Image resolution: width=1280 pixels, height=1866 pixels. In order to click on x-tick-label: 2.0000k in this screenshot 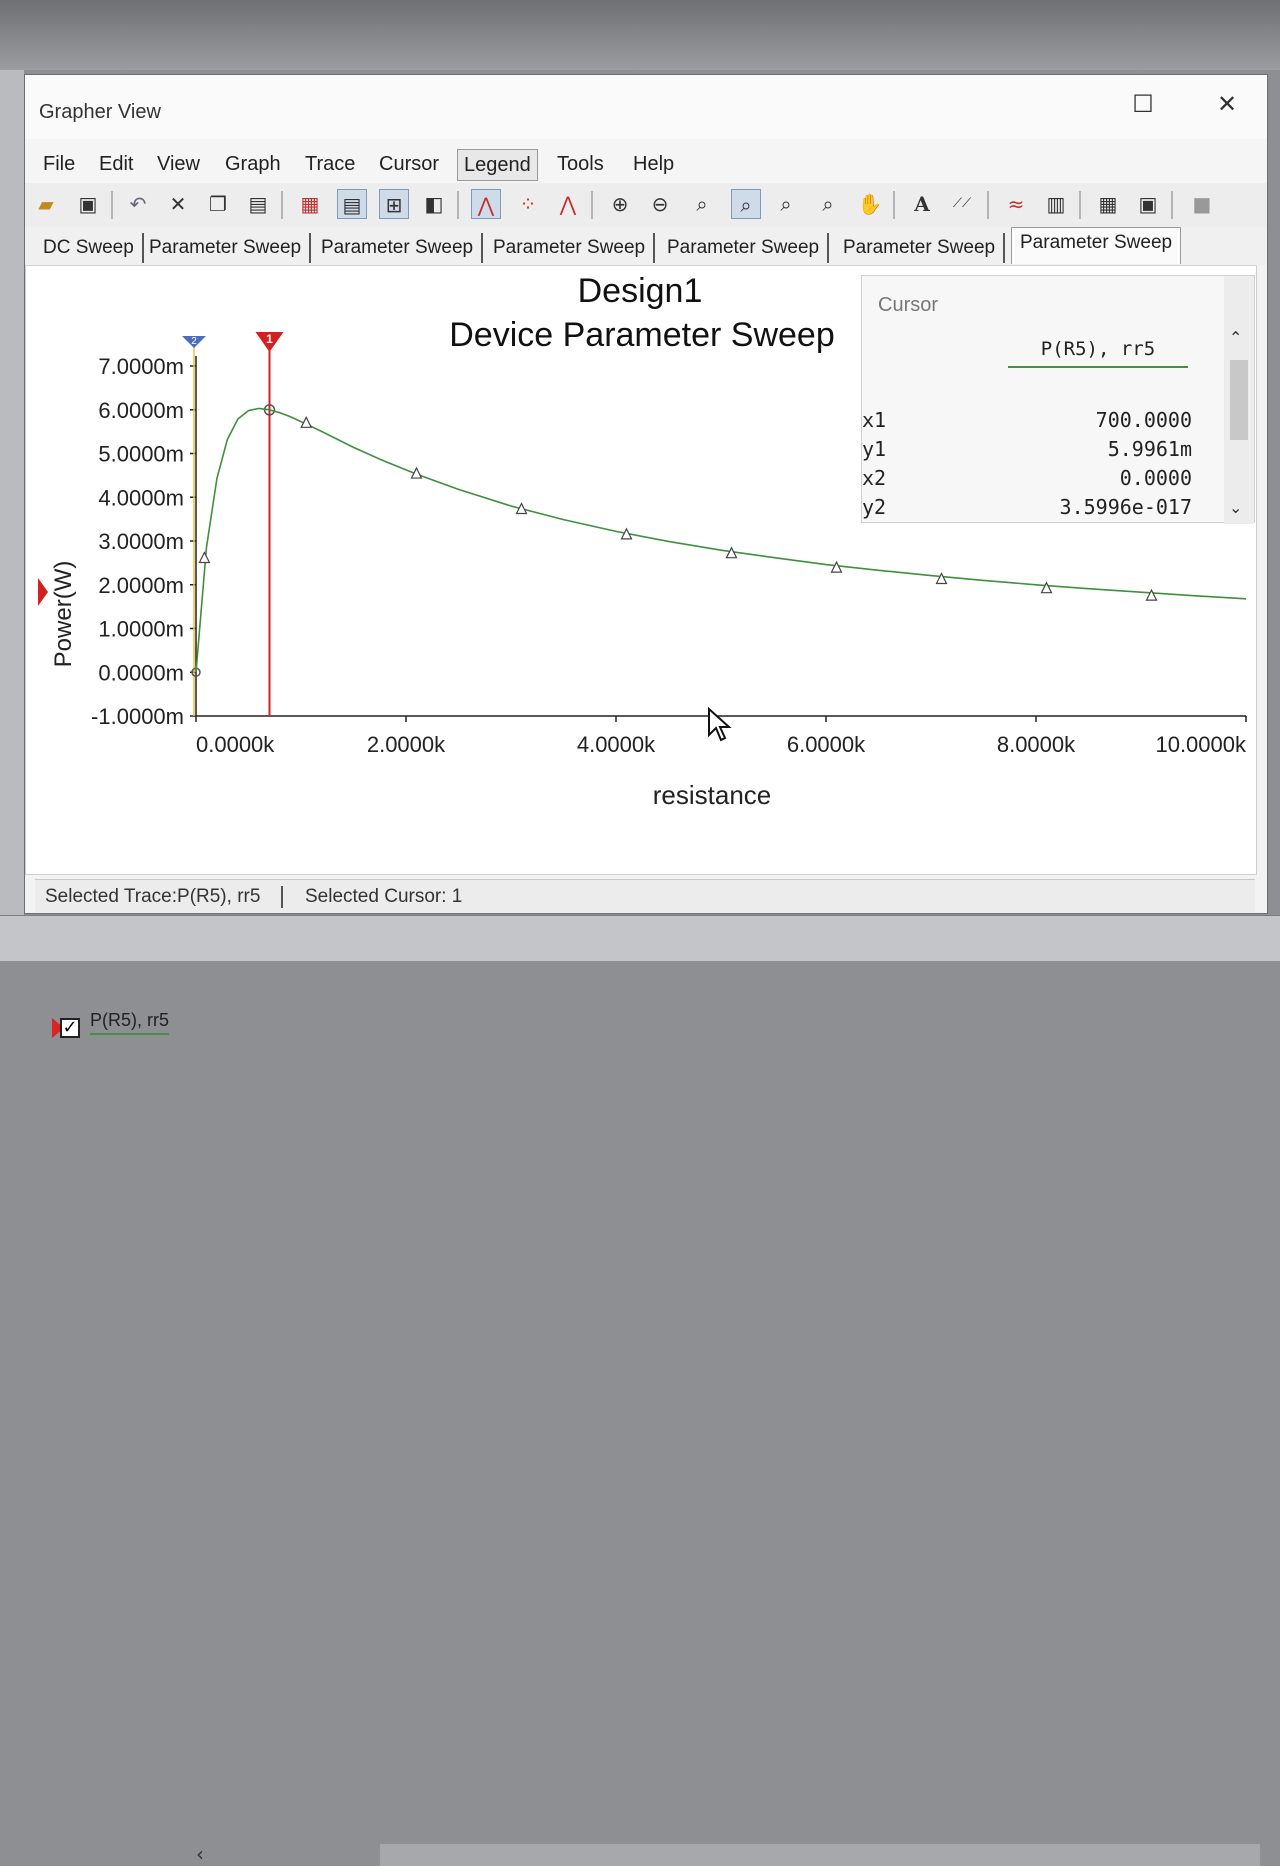, I will do `click(406, 744)`.